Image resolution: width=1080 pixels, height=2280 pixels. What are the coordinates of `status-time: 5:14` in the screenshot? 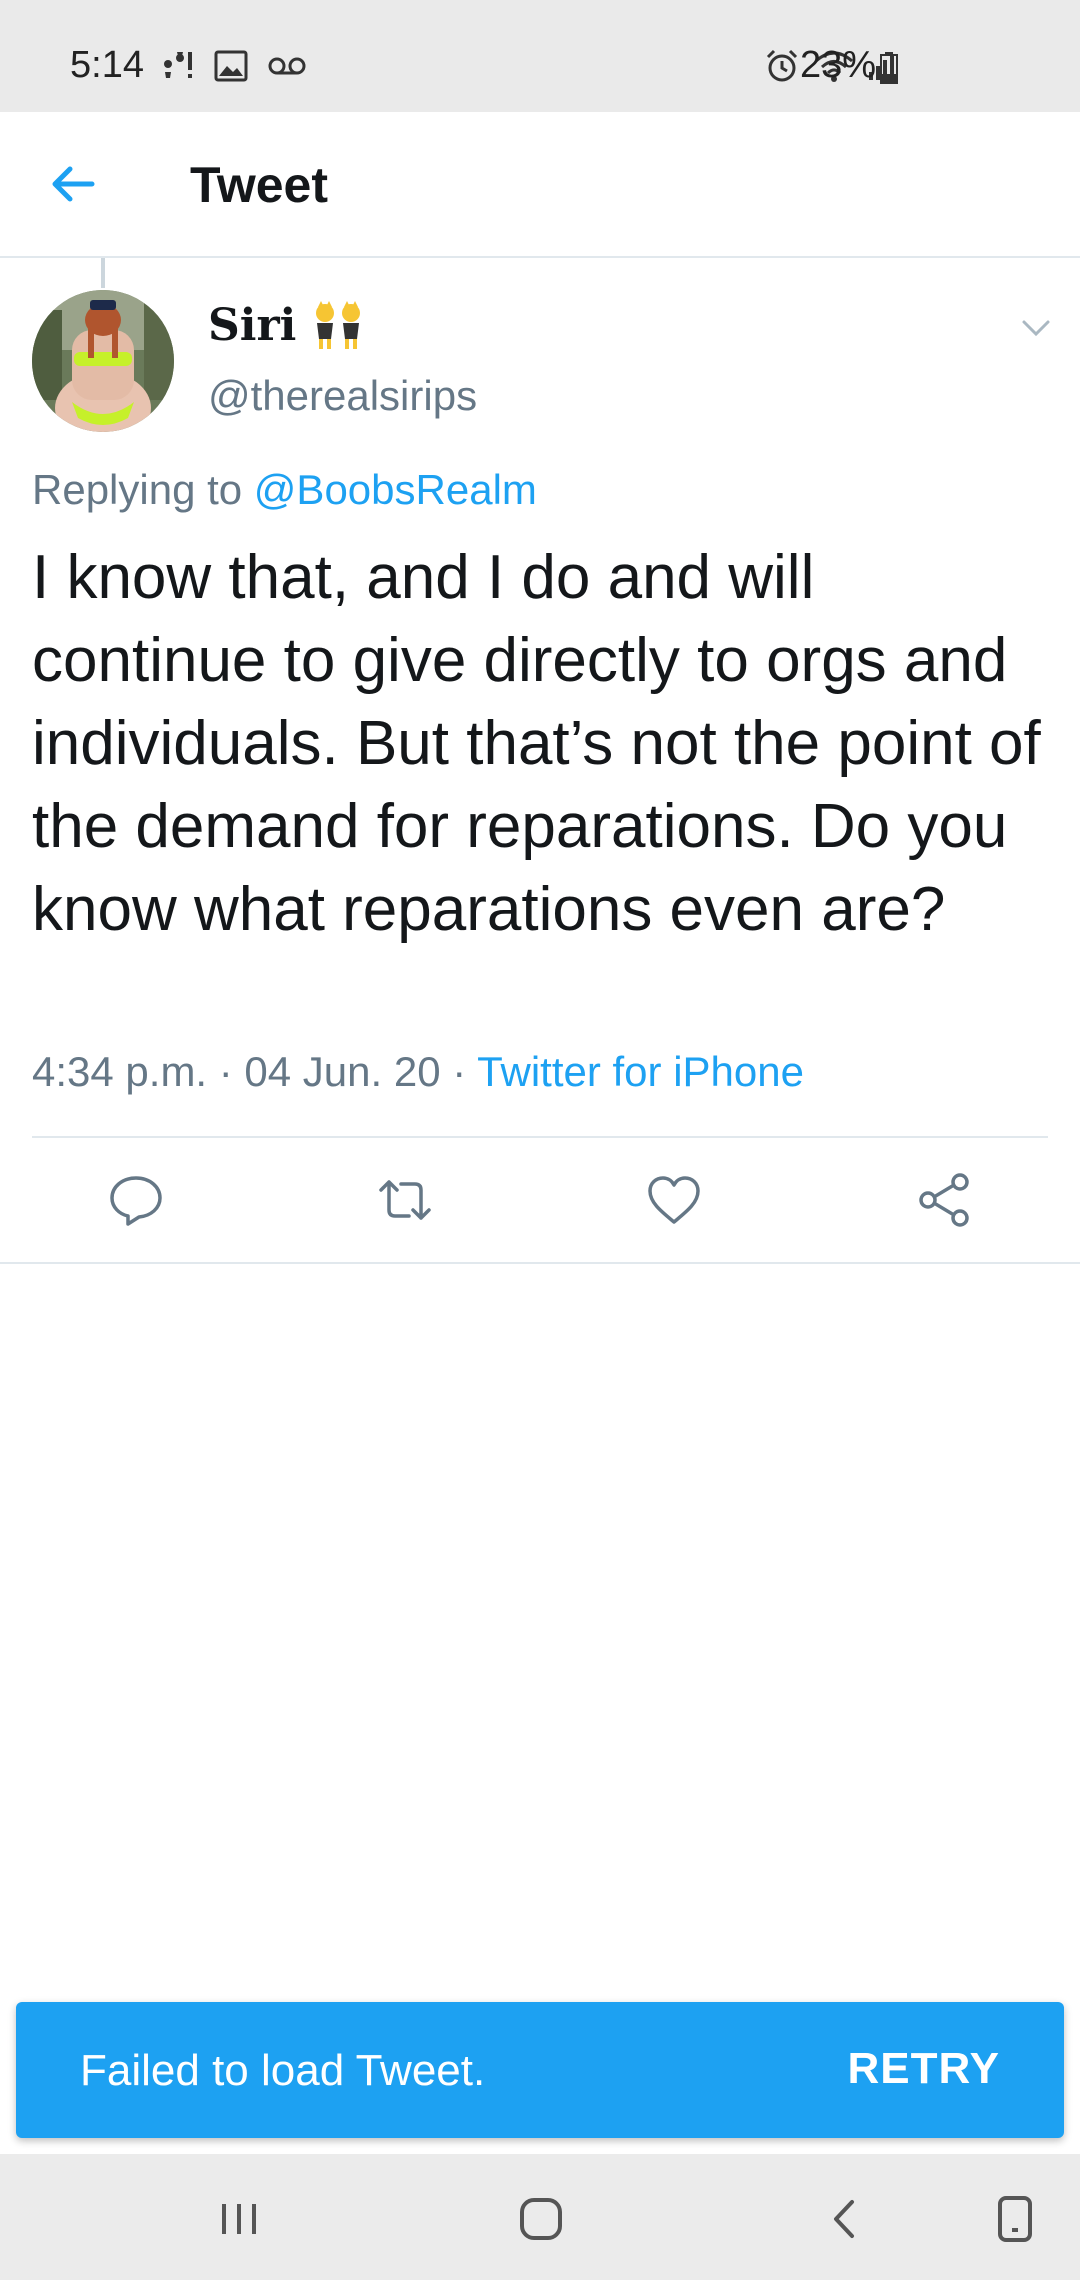 It's located at (107, 65).